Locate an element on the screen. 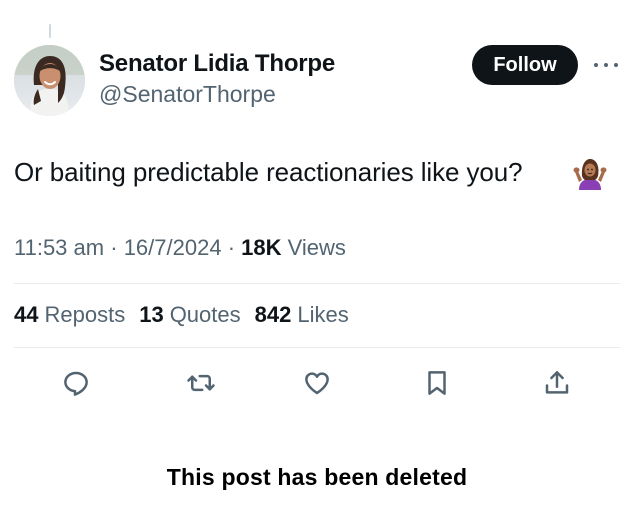 The width and height of the screenshot is (634, 516). bookmark-icon is located at coordinates (437, 383).